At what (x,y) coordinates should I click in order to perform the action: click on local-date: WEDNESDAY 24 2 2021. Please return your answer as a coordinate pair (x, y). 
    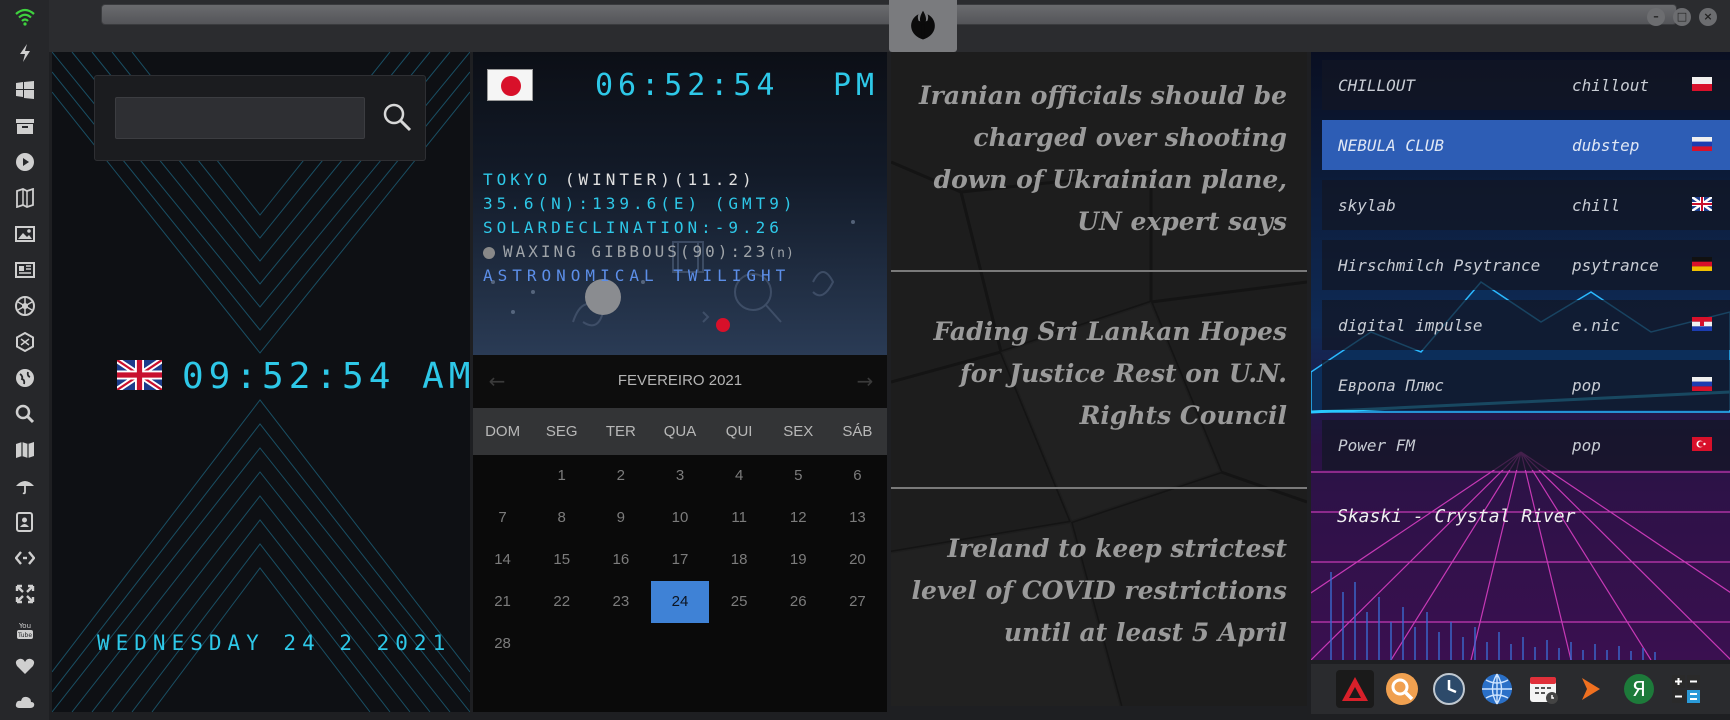
    Looking at the image, I should click on (274, 643).